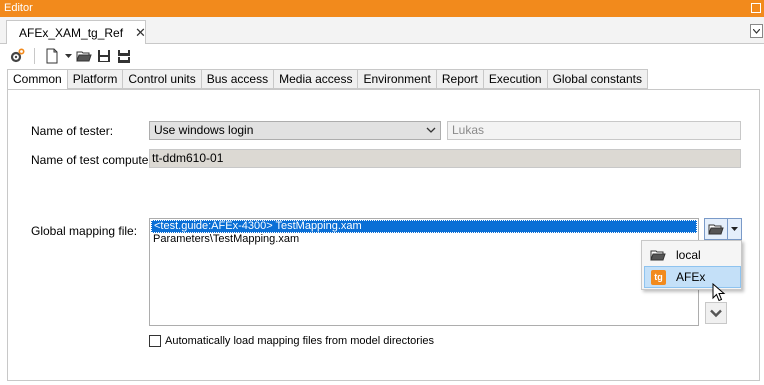 This screenshot has width=764, height=385. What do you see at coordinates (140, 33) in the screenshot?
I see `close-tab-icon: ✕` at bounding box center [140, 33].